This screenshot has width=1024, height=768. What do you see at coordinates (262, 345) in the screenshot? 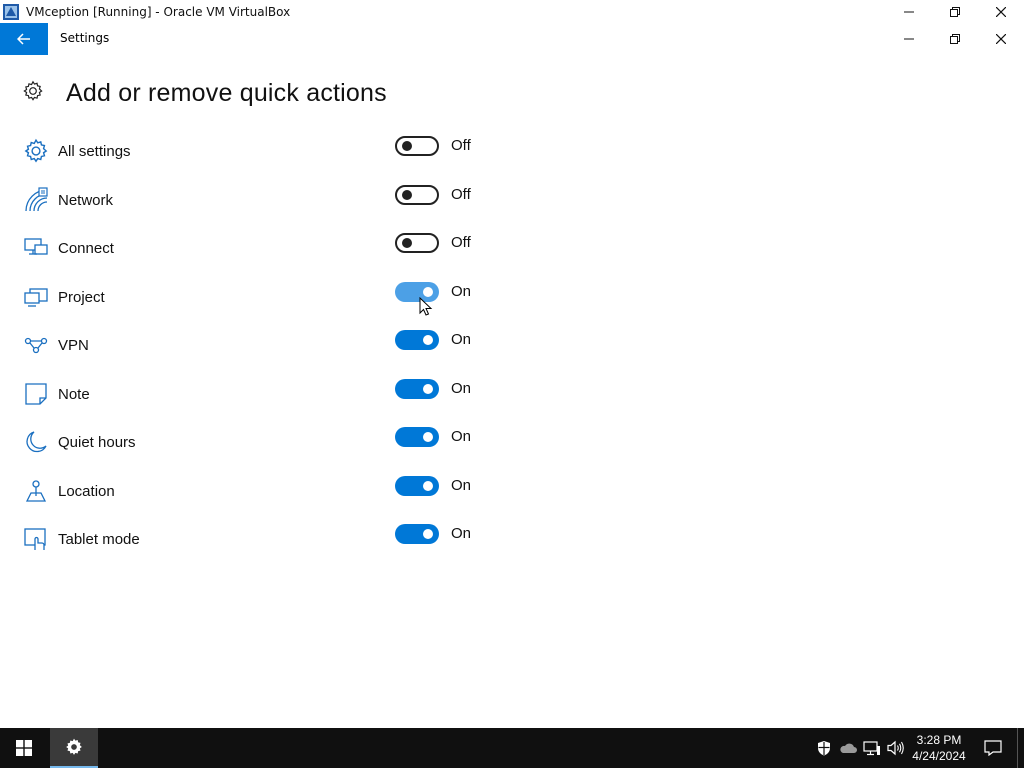
I see `quick-action-row: VPN On` at bounding box center [262, 345].